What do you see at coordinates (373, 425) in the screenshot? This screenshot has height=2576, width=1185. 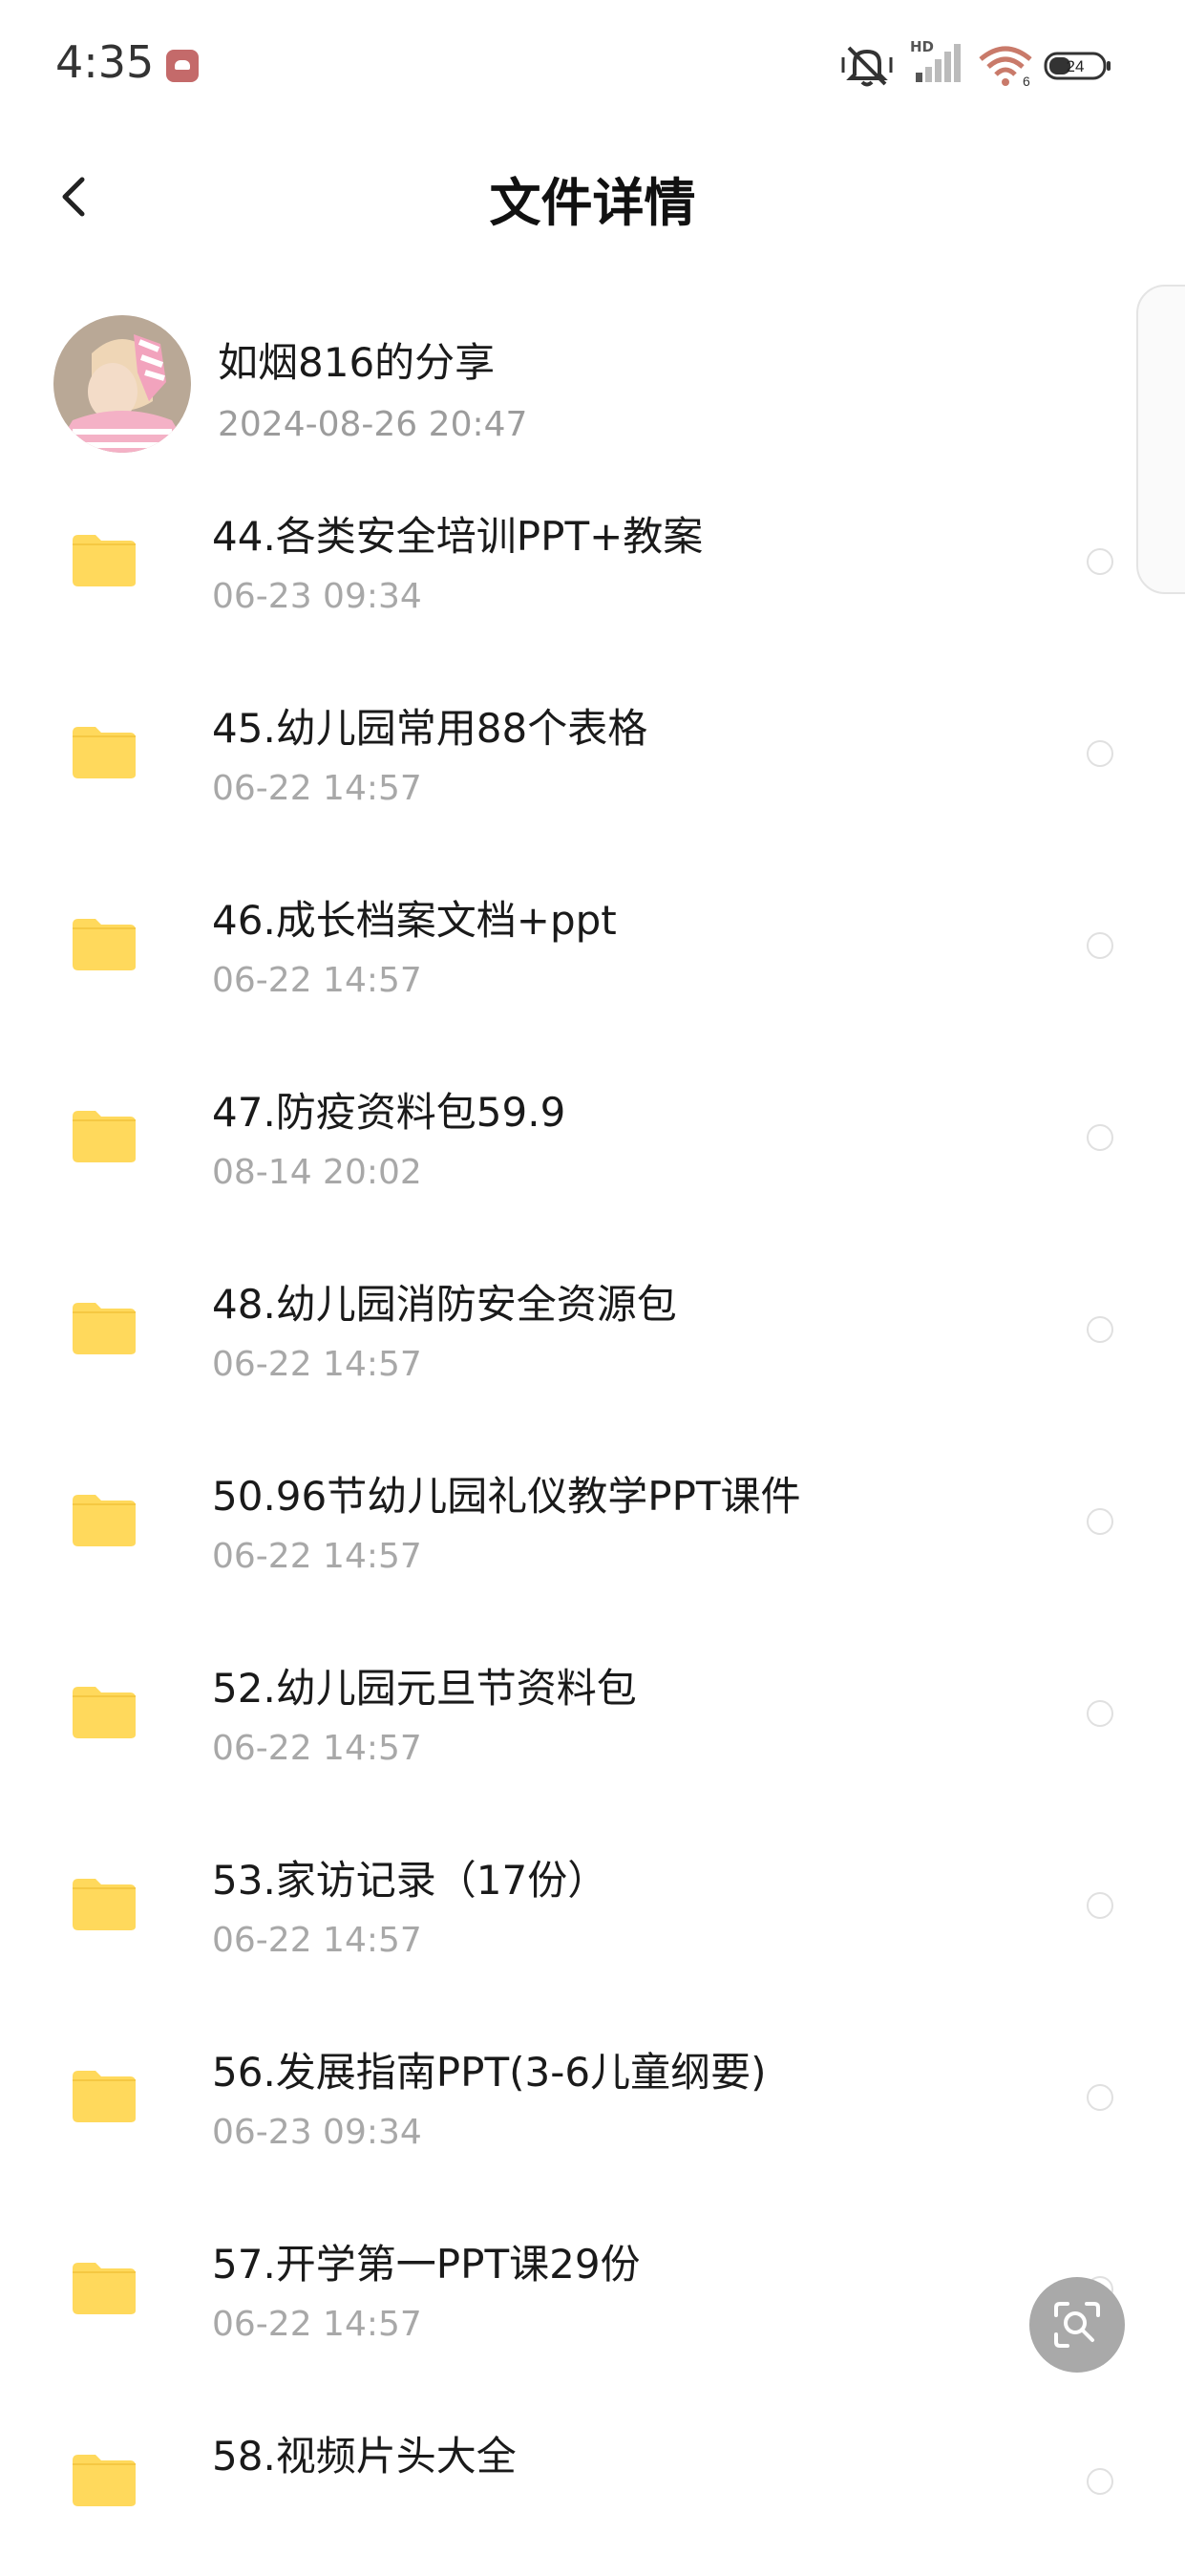 I see `share-date: 2024-08-26 20:47` at bounding box center [373, 425].